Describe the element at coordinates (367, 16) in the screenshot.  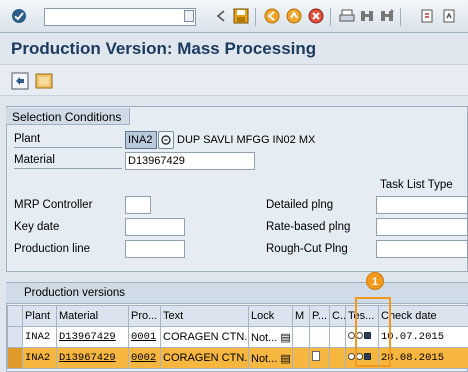
I see `find-icon` at that location.